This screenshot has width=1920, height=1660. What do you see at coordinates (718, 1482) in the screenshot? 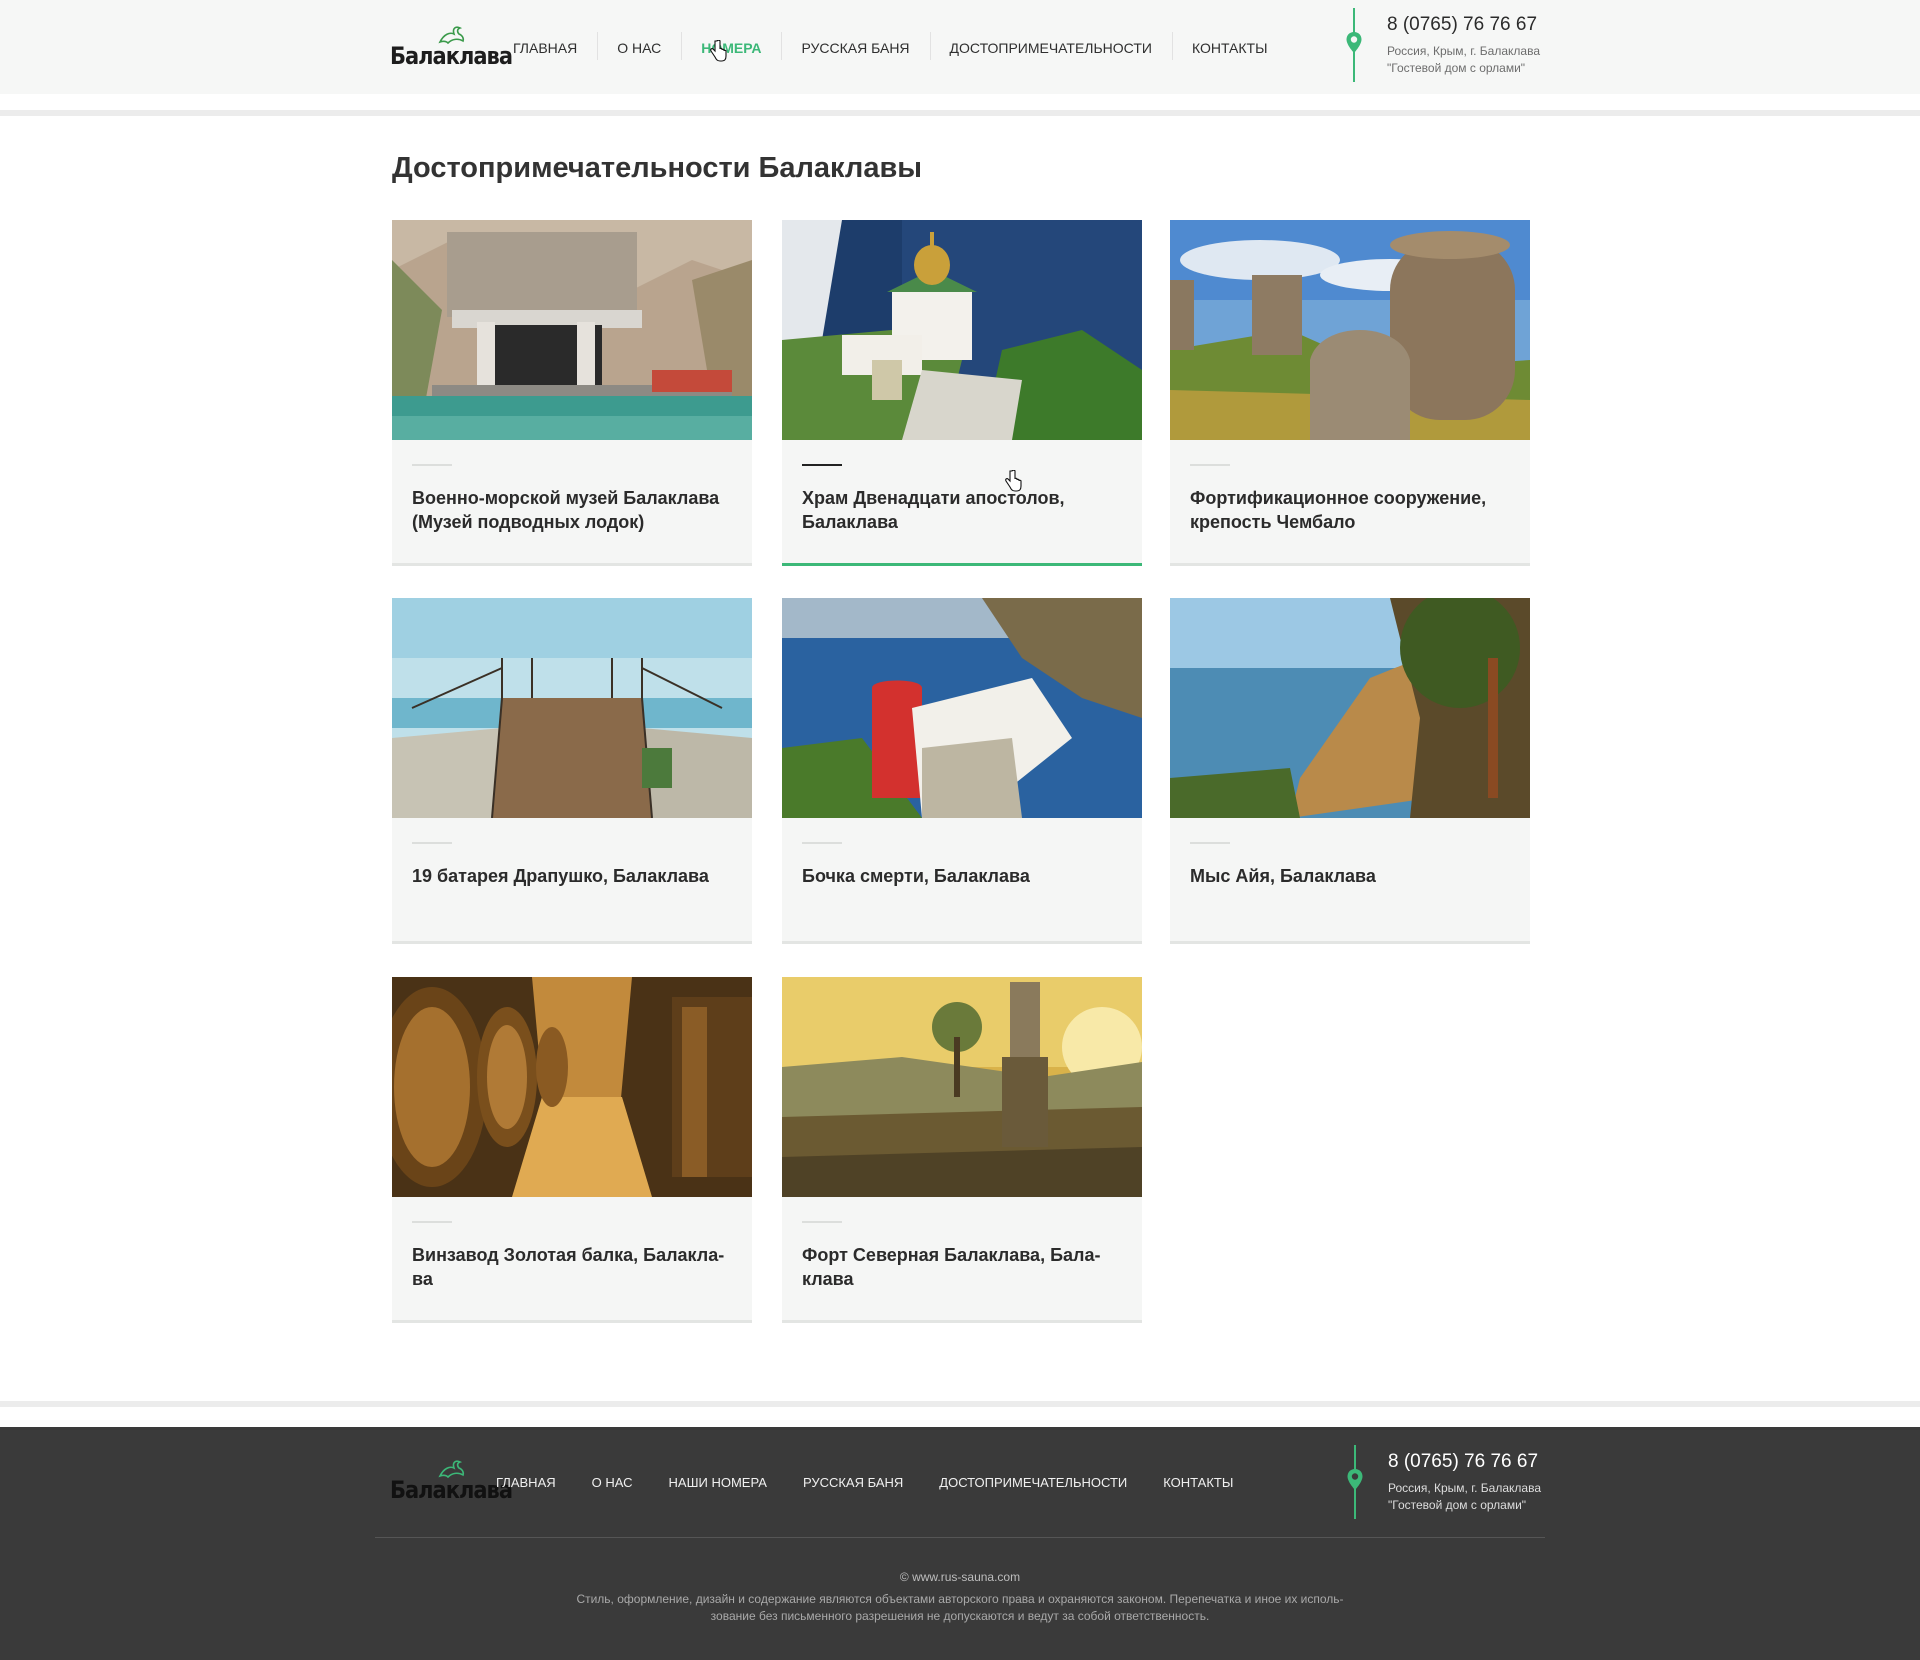
I see `footer-nav-rooms: Наши номера` at bounding box center [718, 1482].